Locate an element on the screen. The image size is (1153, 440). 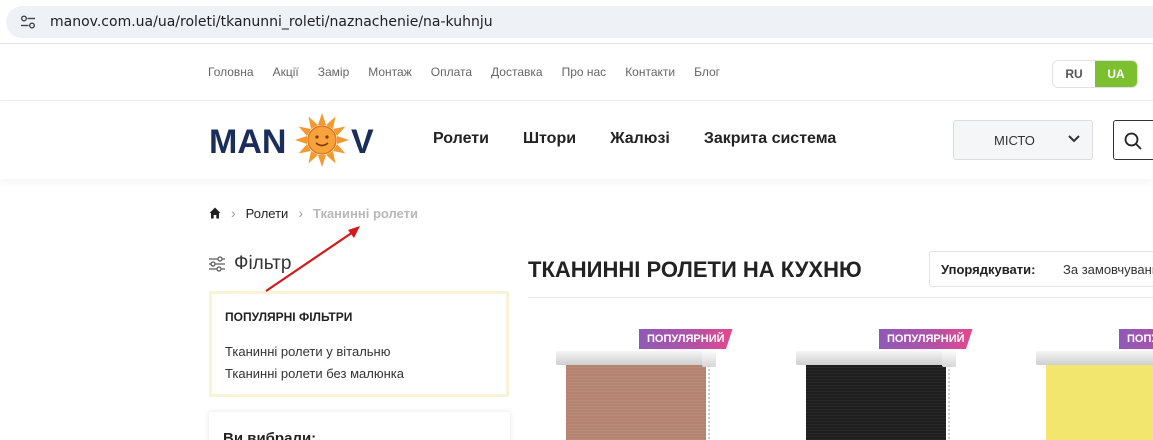
top-link-delivery: Доставка is located at coordinates (517, 72).